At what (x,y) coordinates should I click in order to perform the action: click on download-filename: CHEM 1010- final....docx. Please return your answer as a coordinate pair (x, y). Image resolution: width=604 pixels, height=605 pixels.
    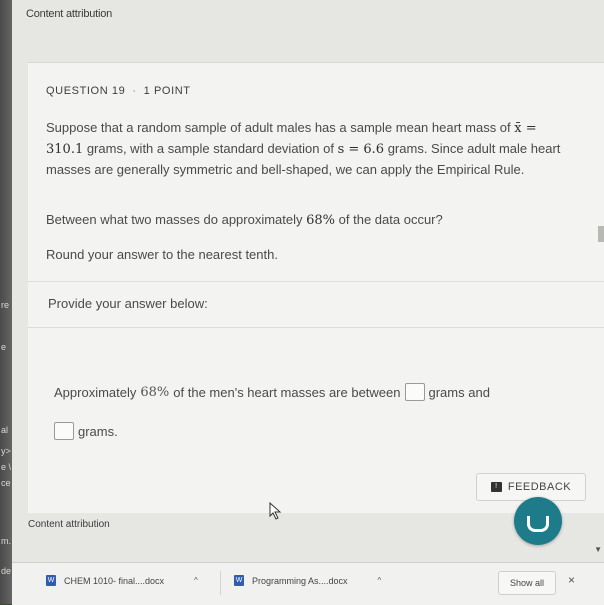
    Looking at the image, I should click on (114, 580).